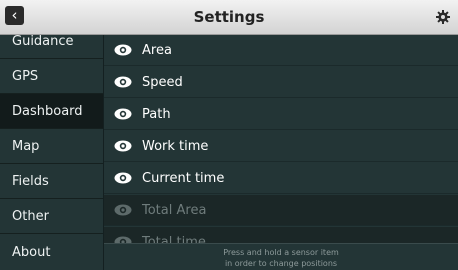  What do you see at coordinates (281, 178) in the screenshot?
I see `sensor-item-current-time: Current time` at bounding box center [281, 178].